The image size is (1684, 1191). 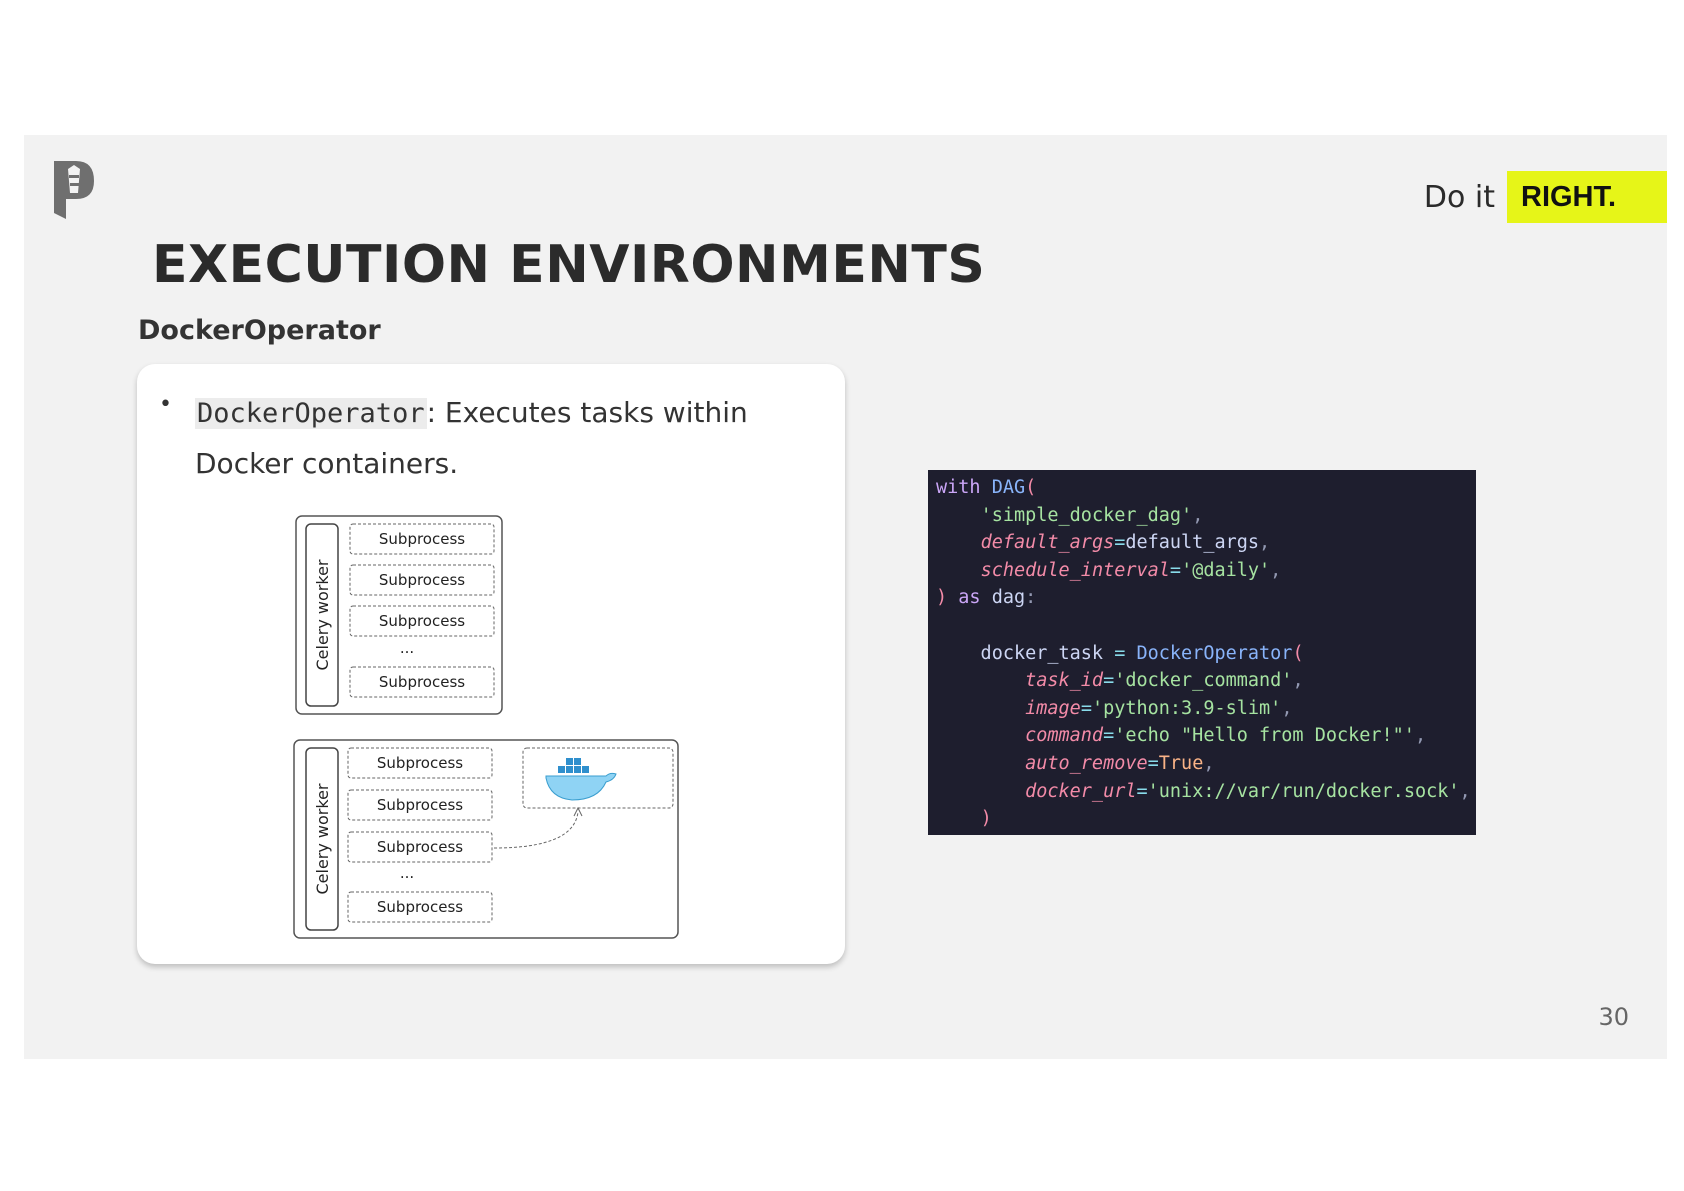 What do you see at coordinates (1613, 1017) in the screenshot?
I see `page-number: 30` at bounding box center [1613, 1017].